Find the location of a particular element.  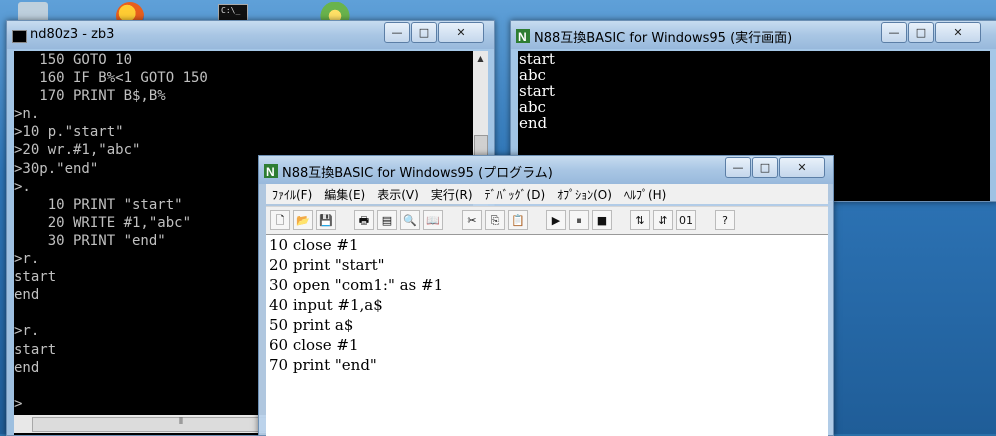

program-titlebar: N N88互換BASIC for Windows95 (プログラム) — □ ✕ is located at coordinates (546, 170).